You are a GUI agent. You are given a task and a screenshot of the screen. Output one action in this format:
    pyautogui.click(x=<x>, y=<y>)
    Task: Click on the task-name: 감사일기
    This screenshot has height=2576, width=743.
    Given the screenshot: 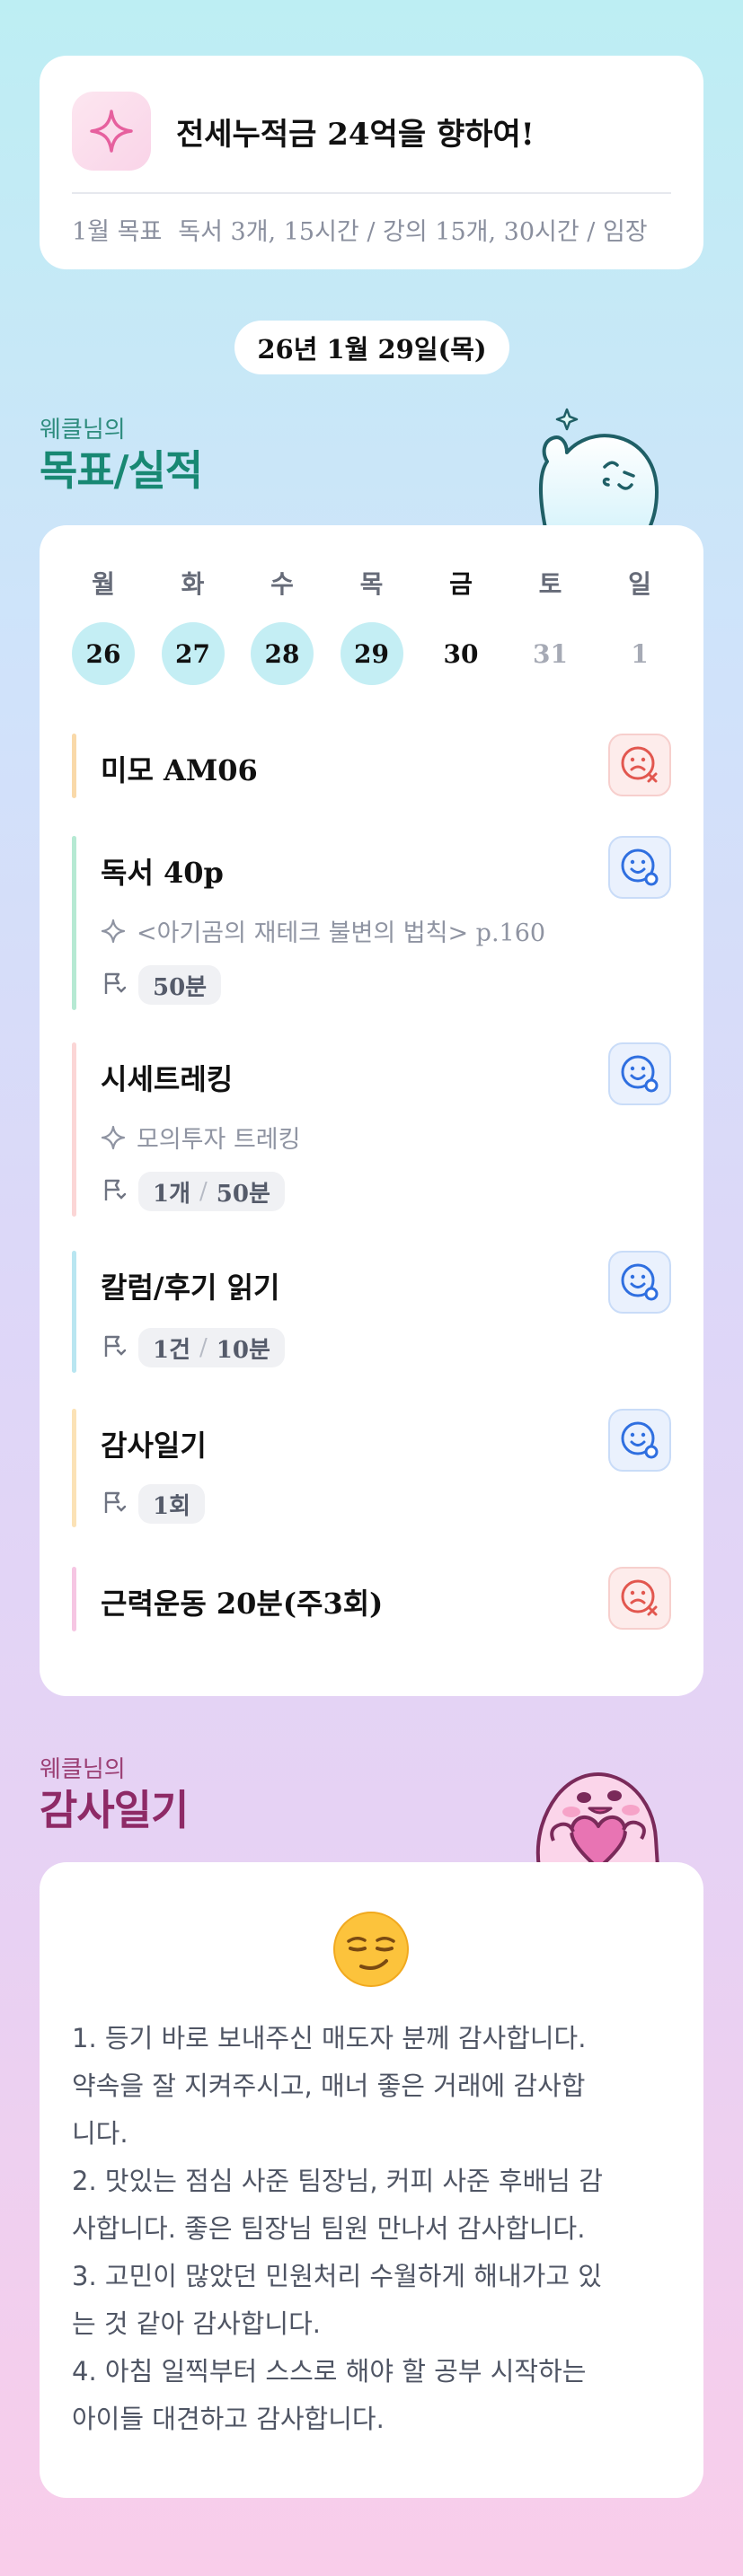 What is the action you would take?
    pyautogui.click(x=154, y=1446)
    